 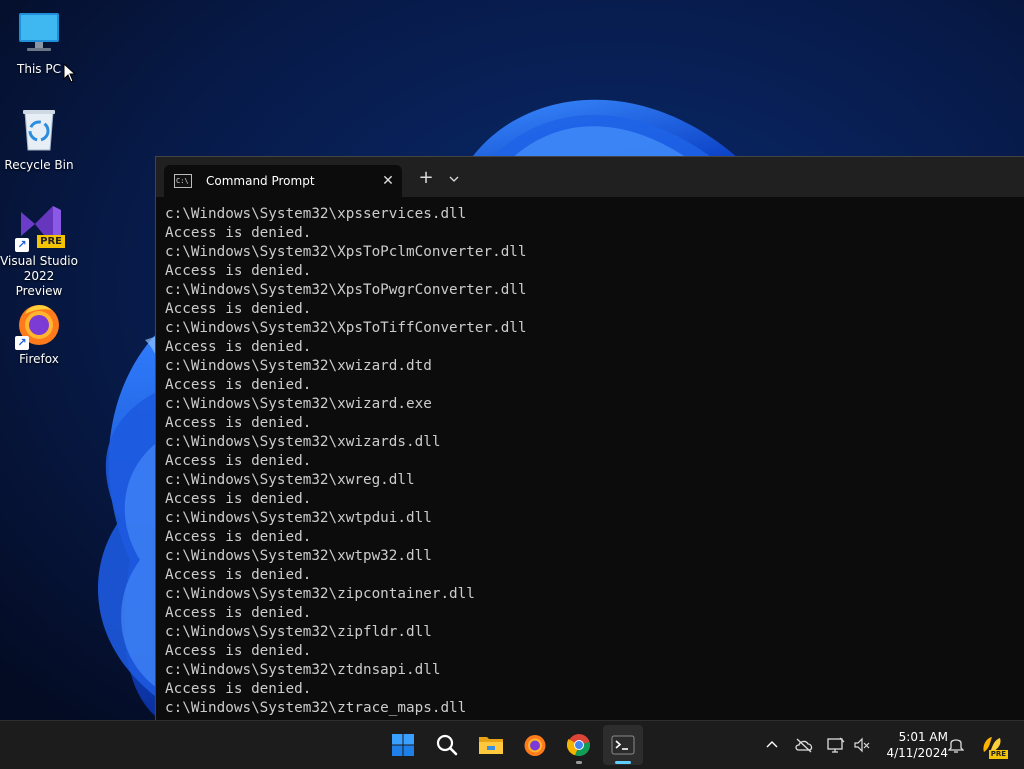 What do you see at coordinates (917, 753) in the screenshot?
I see `clock-date: 4/11/2024` at bounding box center [917, 753].